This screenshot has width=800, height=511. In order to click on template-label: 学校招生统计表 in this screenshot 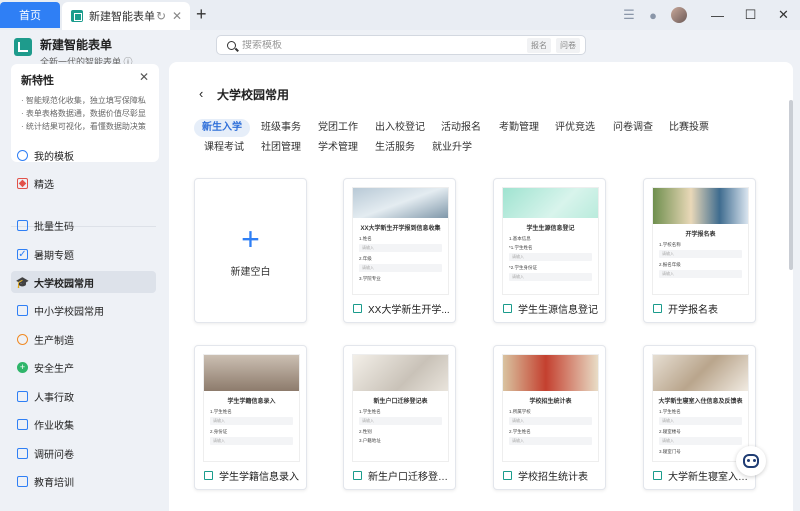, I will do `click(553, 477)`.